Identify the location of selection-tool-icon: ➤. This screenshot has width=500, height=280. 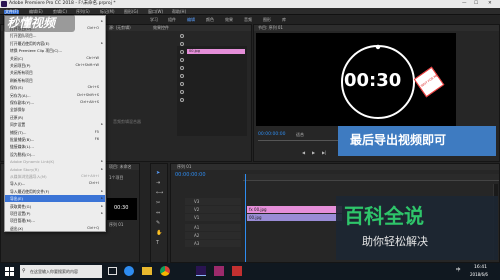
(158, 173).